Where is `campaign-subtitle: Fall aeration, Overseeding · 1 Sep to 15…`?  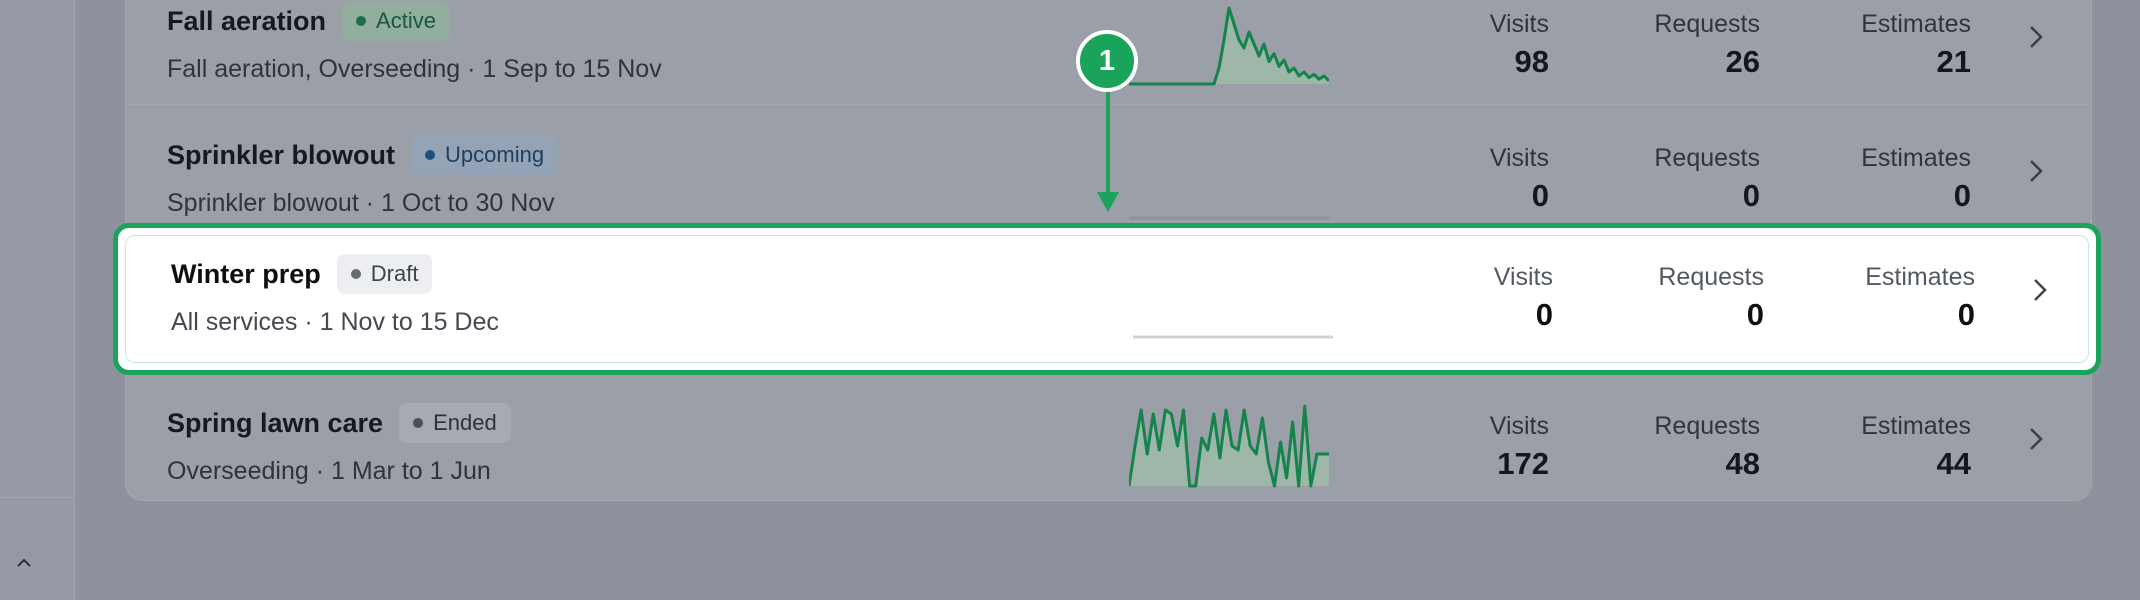 campaign-subtitle: Fall aeration, Overseeding · 1 Sep to 15… is located at coordinates (414, 69).